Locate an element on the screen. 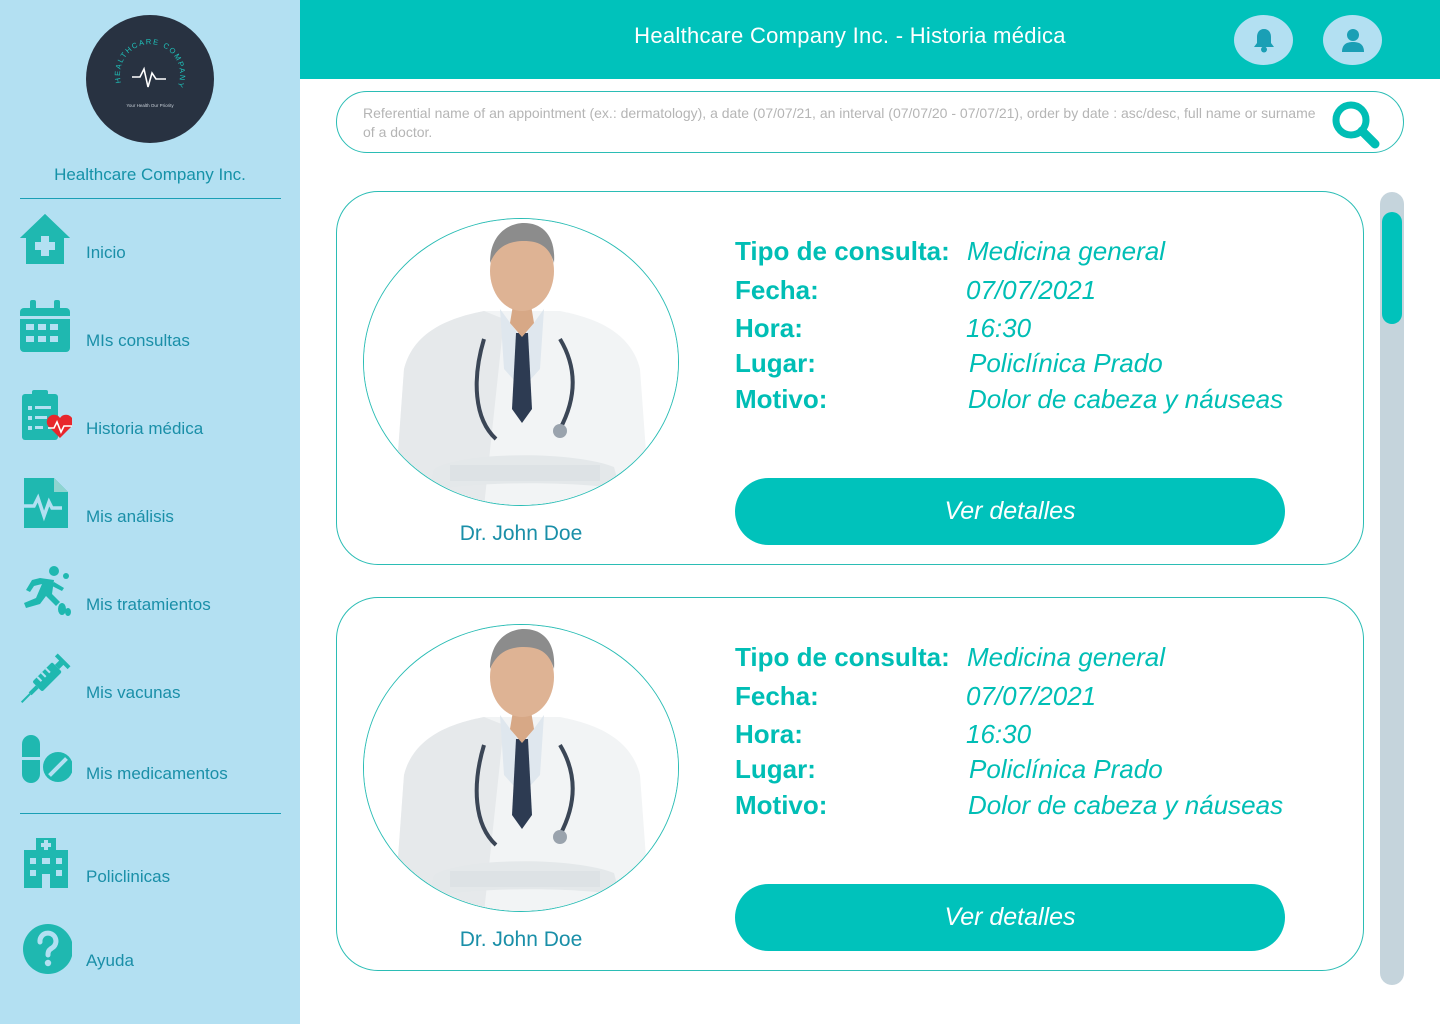 Image resolution: width=1440 pixels, height=1024 pixels. sidebar-item-historia-medica: Historia médica is located at coordinates (150, 421).